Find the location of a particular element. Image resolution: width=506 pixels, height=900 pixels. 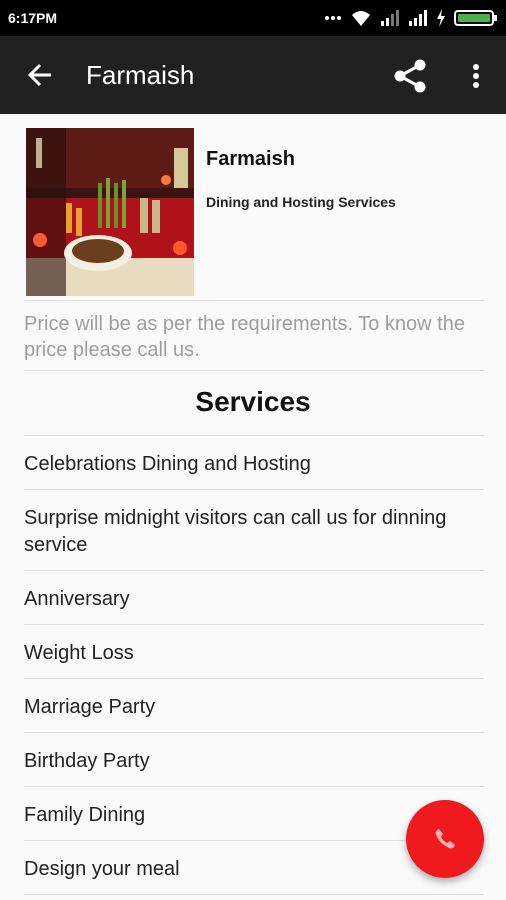

service-item: Celebrations Dining and Hosting is located at coordinates (249, 464).